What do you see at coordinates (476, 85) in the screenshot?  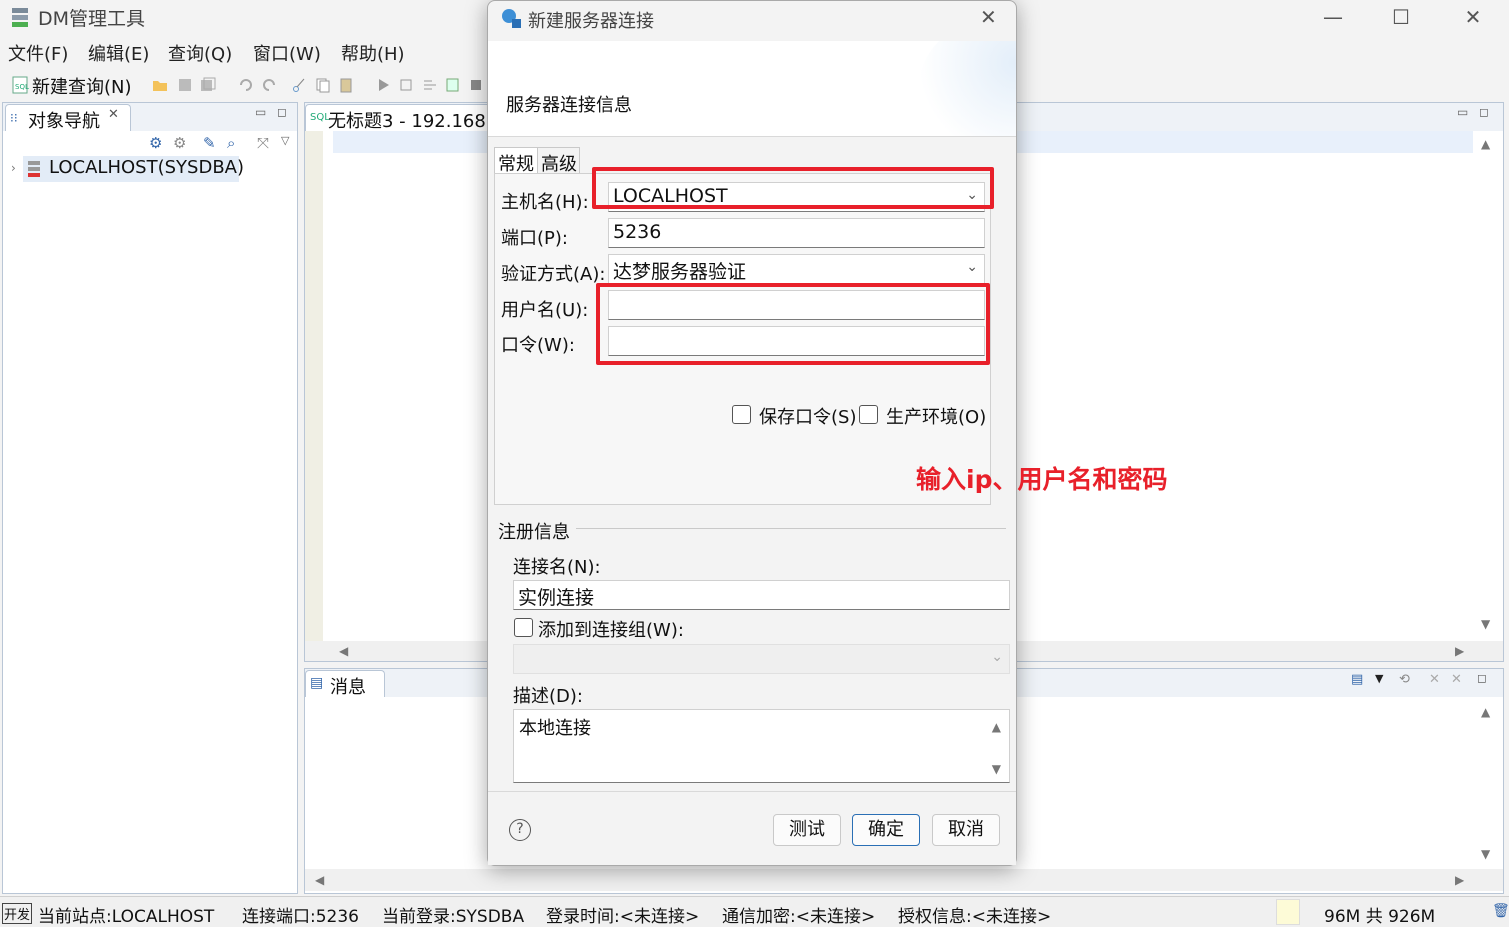 I see `stop-icon` at bounding box center [476, 85].